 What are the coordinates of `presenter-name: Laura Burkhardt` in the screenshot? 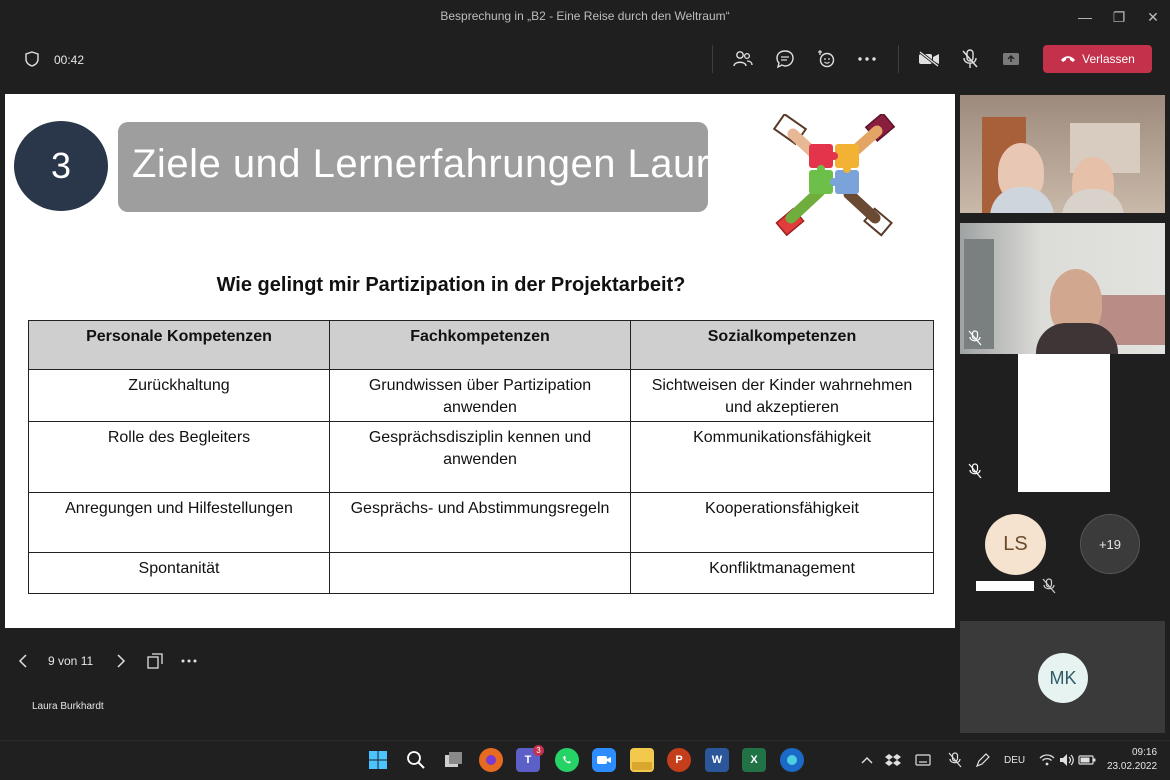 It's located at (68, 706).